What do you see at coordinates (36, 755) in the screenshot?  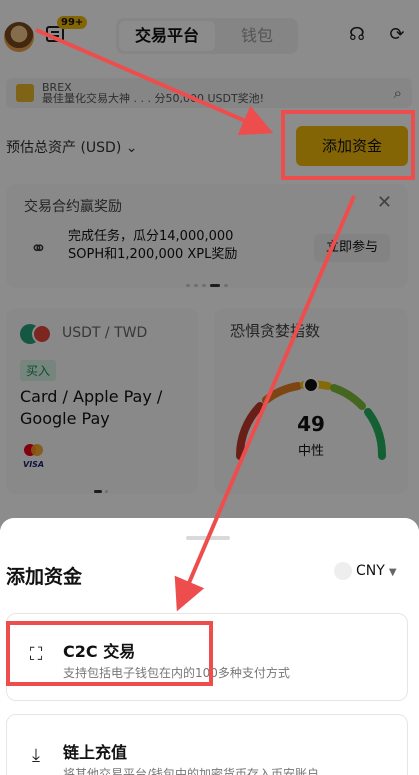 I see `download-icon: ⤓` at bounding box center [36, 755].